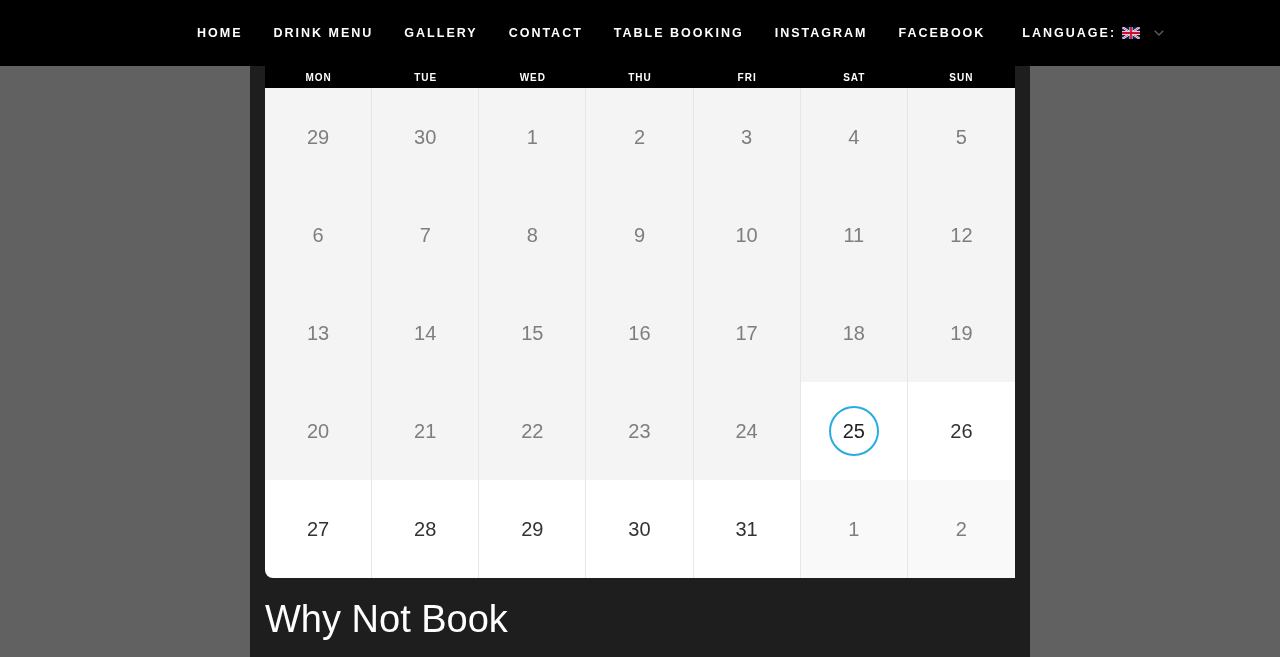  I want to click on day-number: 23, so click(639, 431).